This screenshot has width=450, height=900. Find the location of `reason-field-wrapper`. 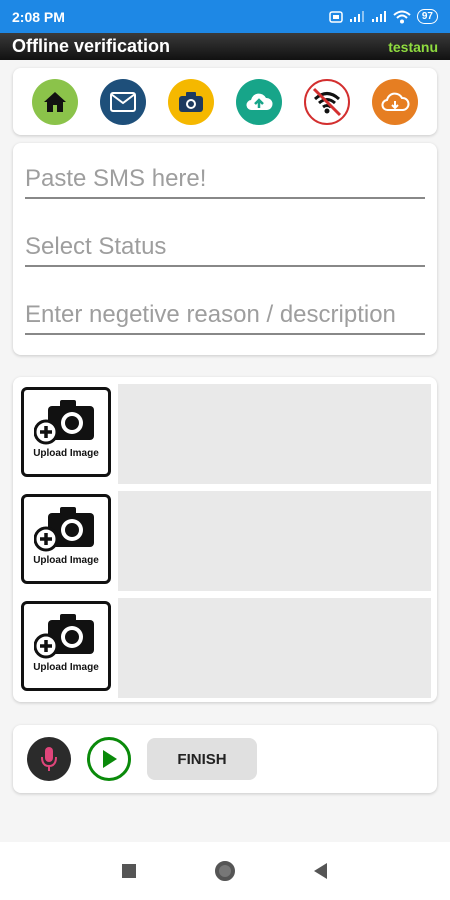

reason-field-wrapper is located at coordinates (225, 318).